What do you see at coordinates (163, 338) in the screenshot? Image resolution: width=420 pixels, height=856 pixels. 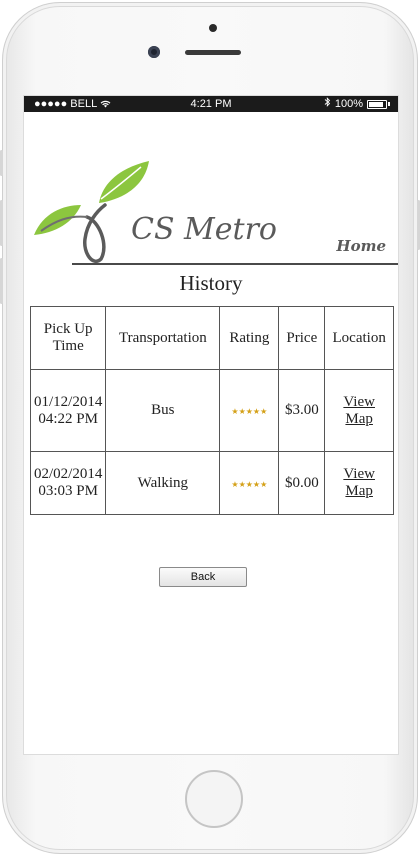 I see `col-header-transportation: Transportation` at bounding box center [163, 338].